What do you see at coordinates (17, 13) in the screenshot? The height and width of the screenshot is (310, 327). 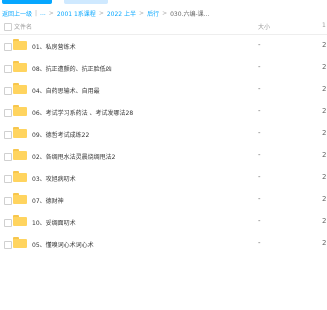 I see `breadcrumb-back-link: 返回上一级` at bounding box center [17, 13].